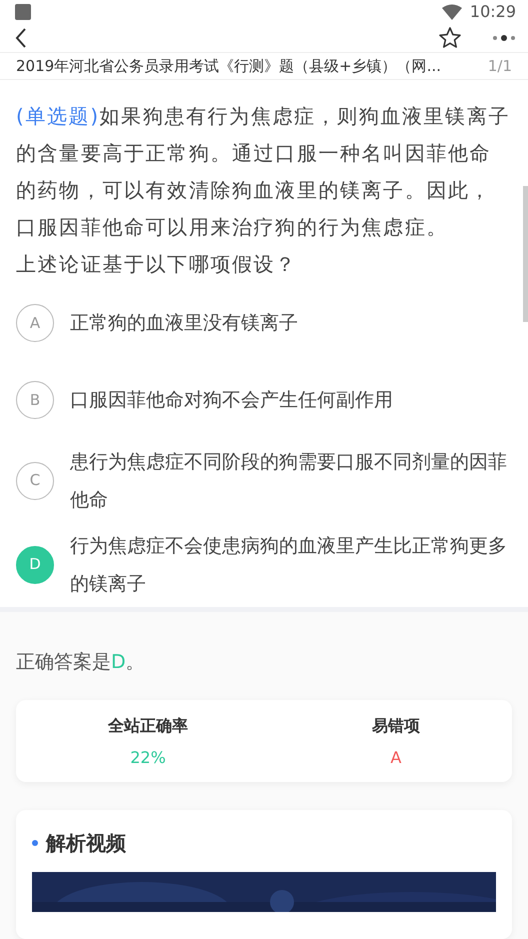 This screenshot has height=939, width=528. I want to click on question-text: (单选题)如果狗患有行为焦虑症，则狗血液里镁离子的含量要高于正常狗。通过口服一种名叫因菲他命的药物，可以有效清除狗血液里的镁离子。因此，口服因菲他命可以用来治疗狗的行为焦虑症。, so click(264, 171).